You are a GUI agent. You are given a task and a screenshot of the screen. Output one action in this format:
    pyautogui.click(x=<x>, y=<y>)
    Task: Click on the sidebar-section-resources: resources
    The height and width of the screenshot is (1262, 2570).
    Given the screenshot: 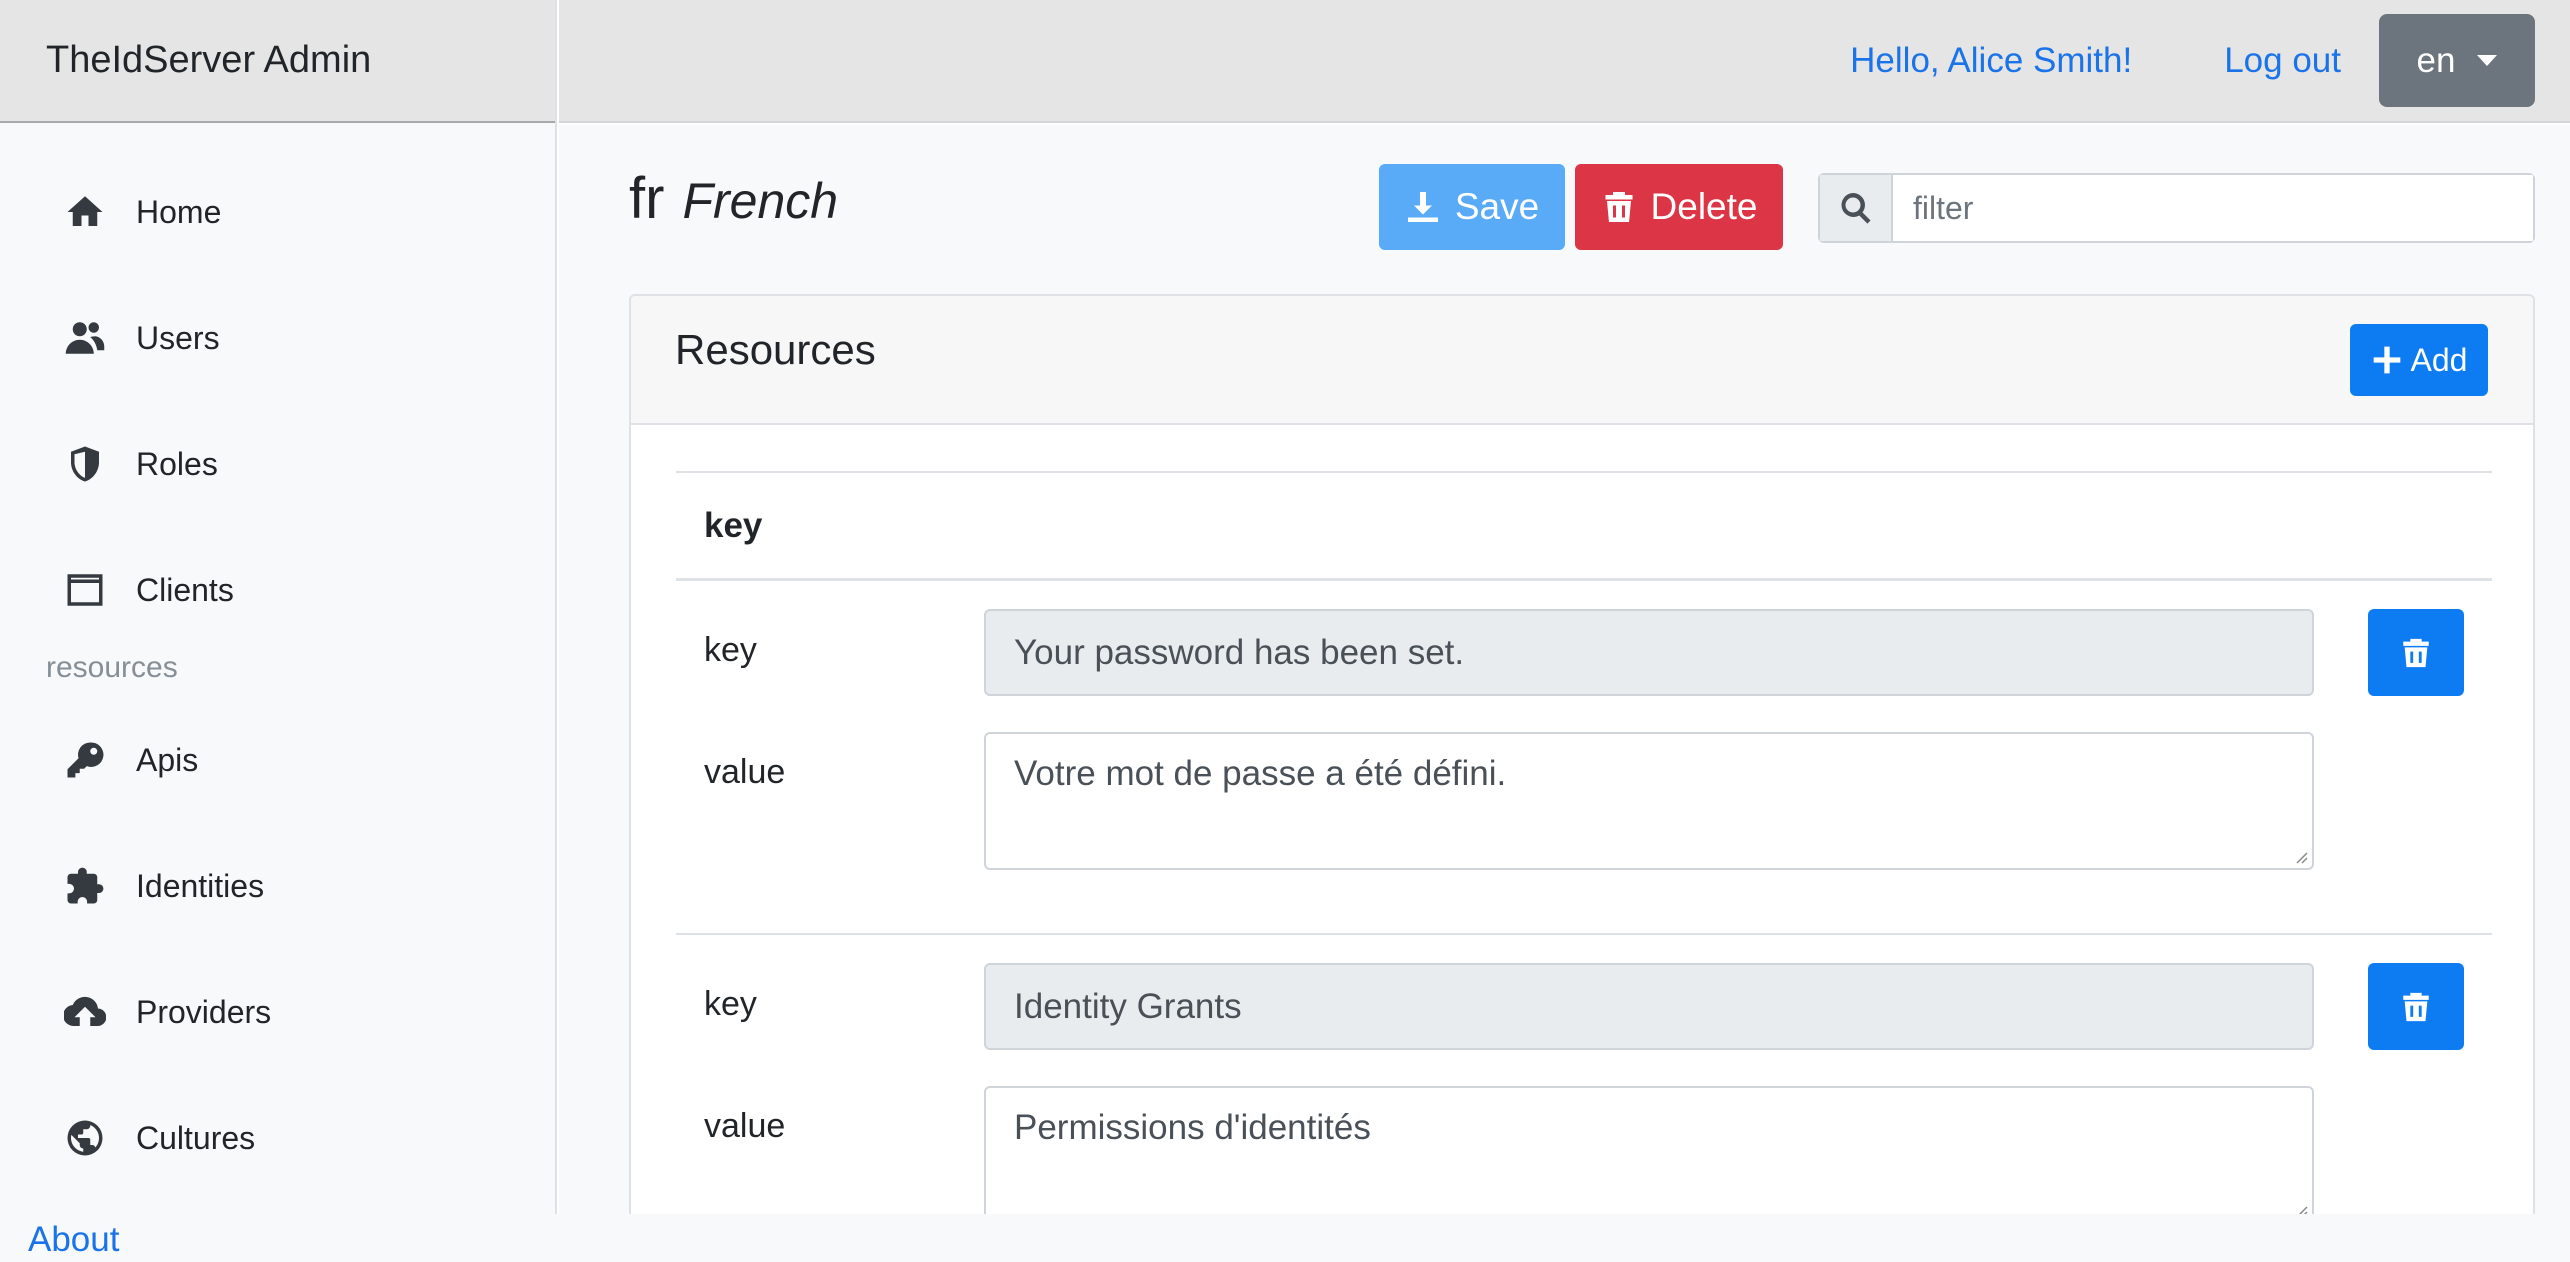 What is the action you would take?
    pyautogui.click(x=112, y=667)
    